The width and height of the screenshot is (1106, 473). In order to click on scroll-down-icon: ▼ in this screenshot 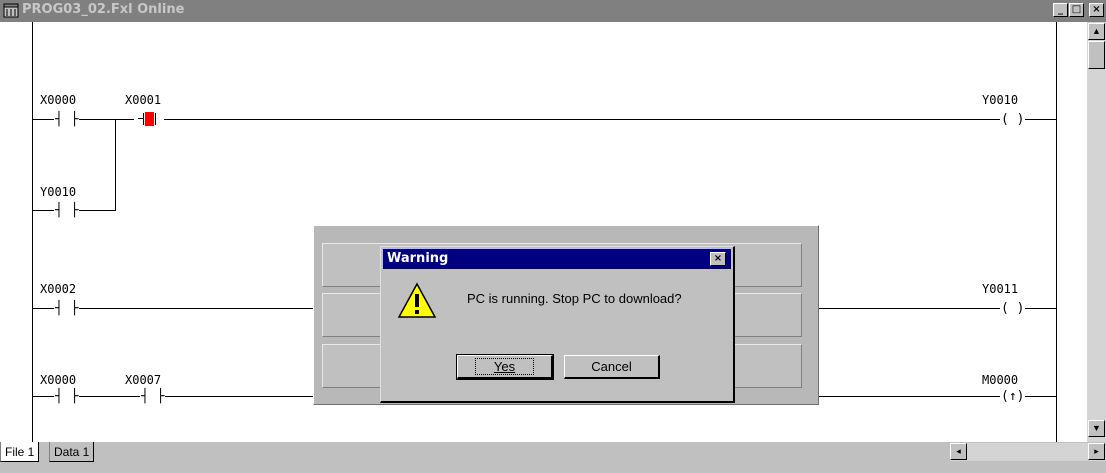, I will do `click(1096, 428)`.